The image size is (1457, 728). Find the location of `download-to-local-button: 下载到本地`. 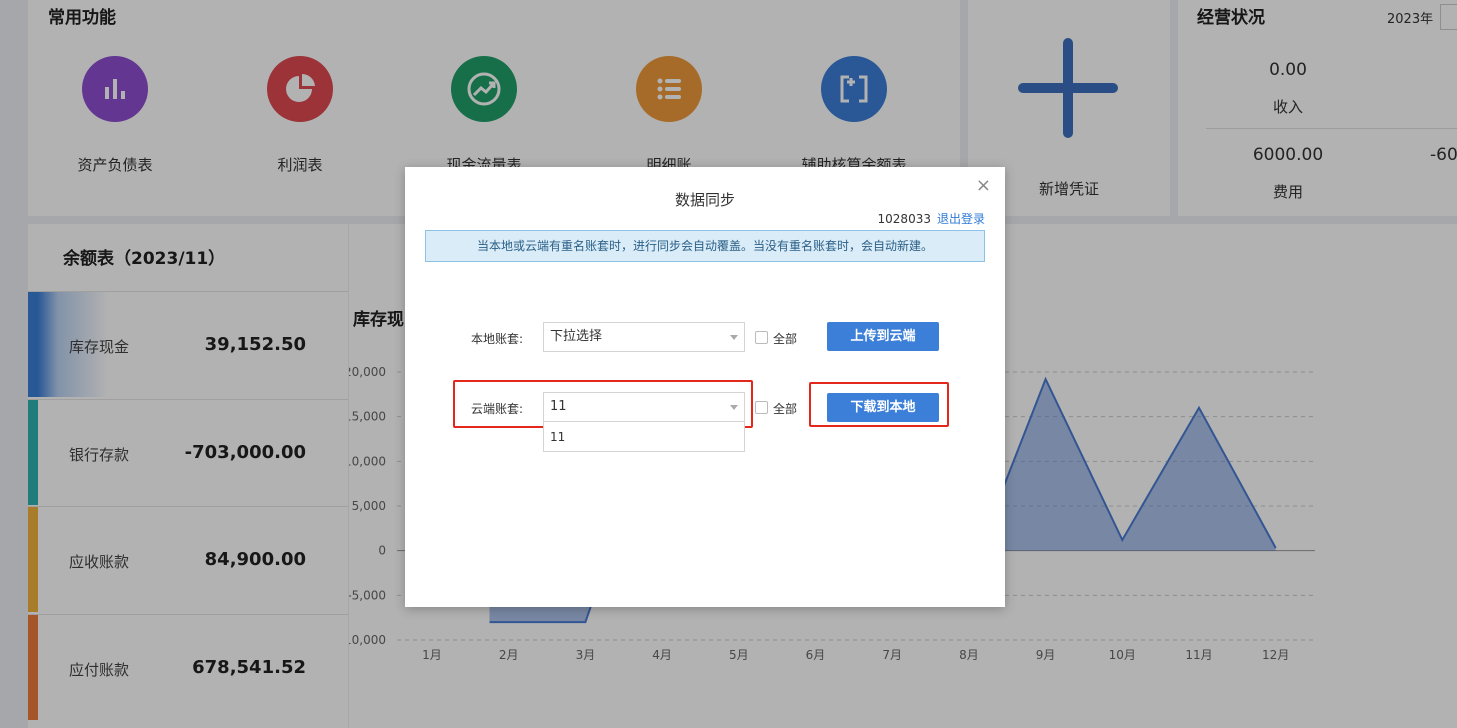

download-to-local-button: 下载到本地 is located at coordinates (883, 407).